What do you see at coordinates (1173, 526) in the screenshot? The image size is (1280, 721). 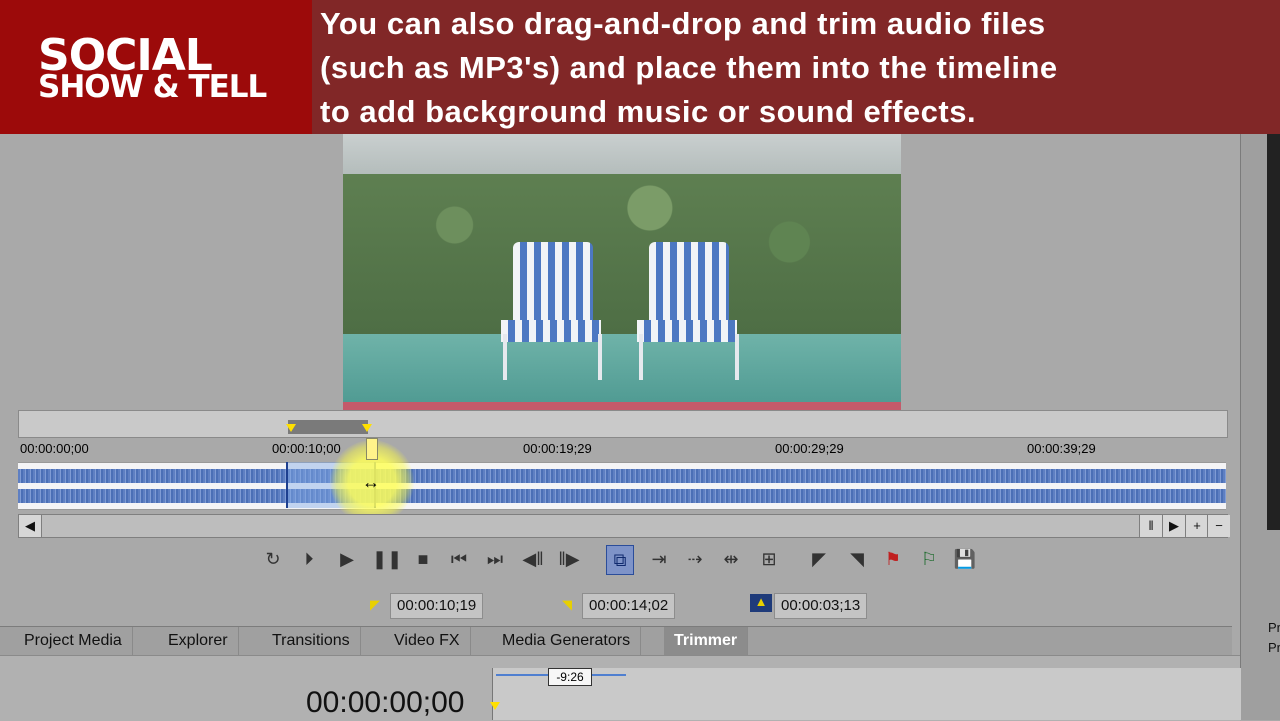 I see `scroll-right-icon: ▶` at bounding box center [1173, 526].